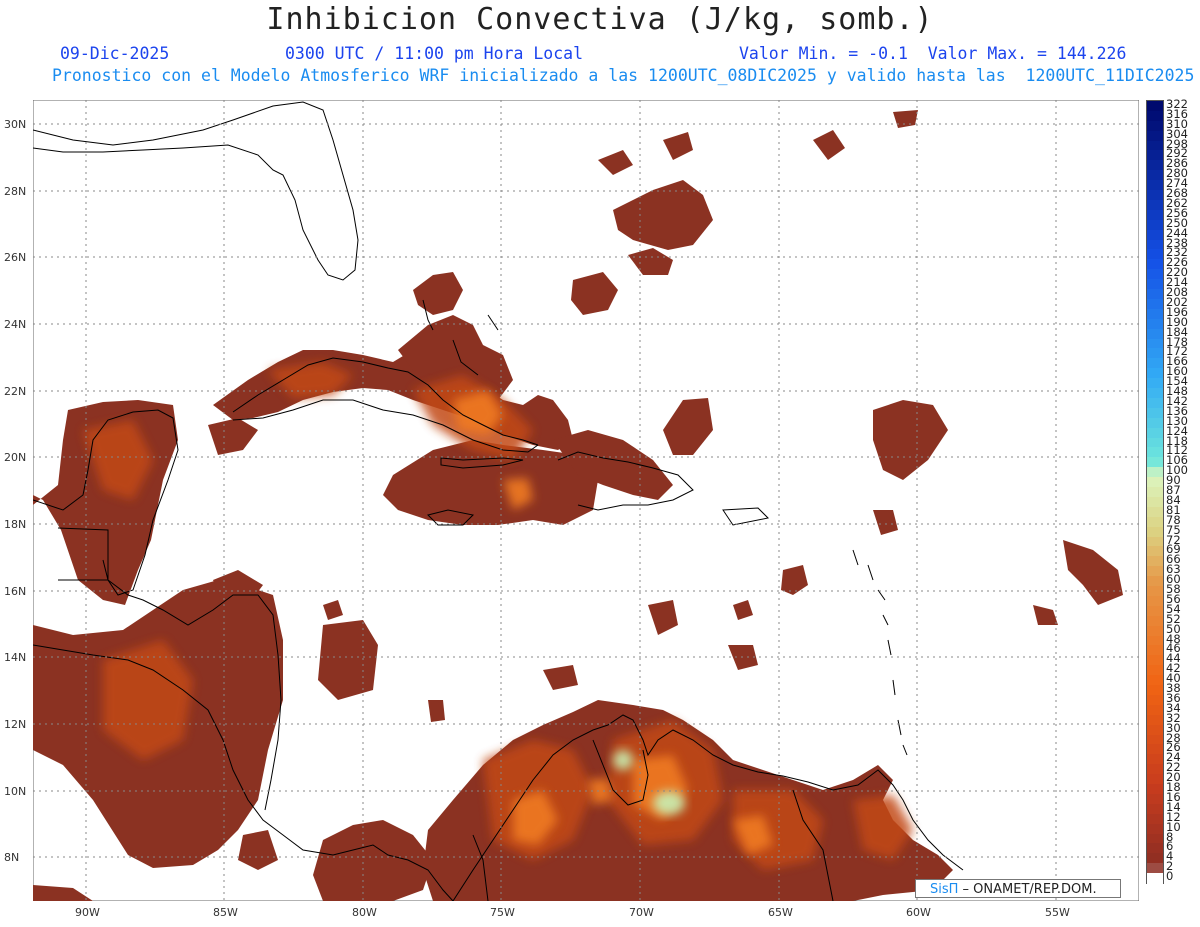  Describe the element at coordinates (87, 912) in the screenshot. I see `lon-label: 90W` at that location.